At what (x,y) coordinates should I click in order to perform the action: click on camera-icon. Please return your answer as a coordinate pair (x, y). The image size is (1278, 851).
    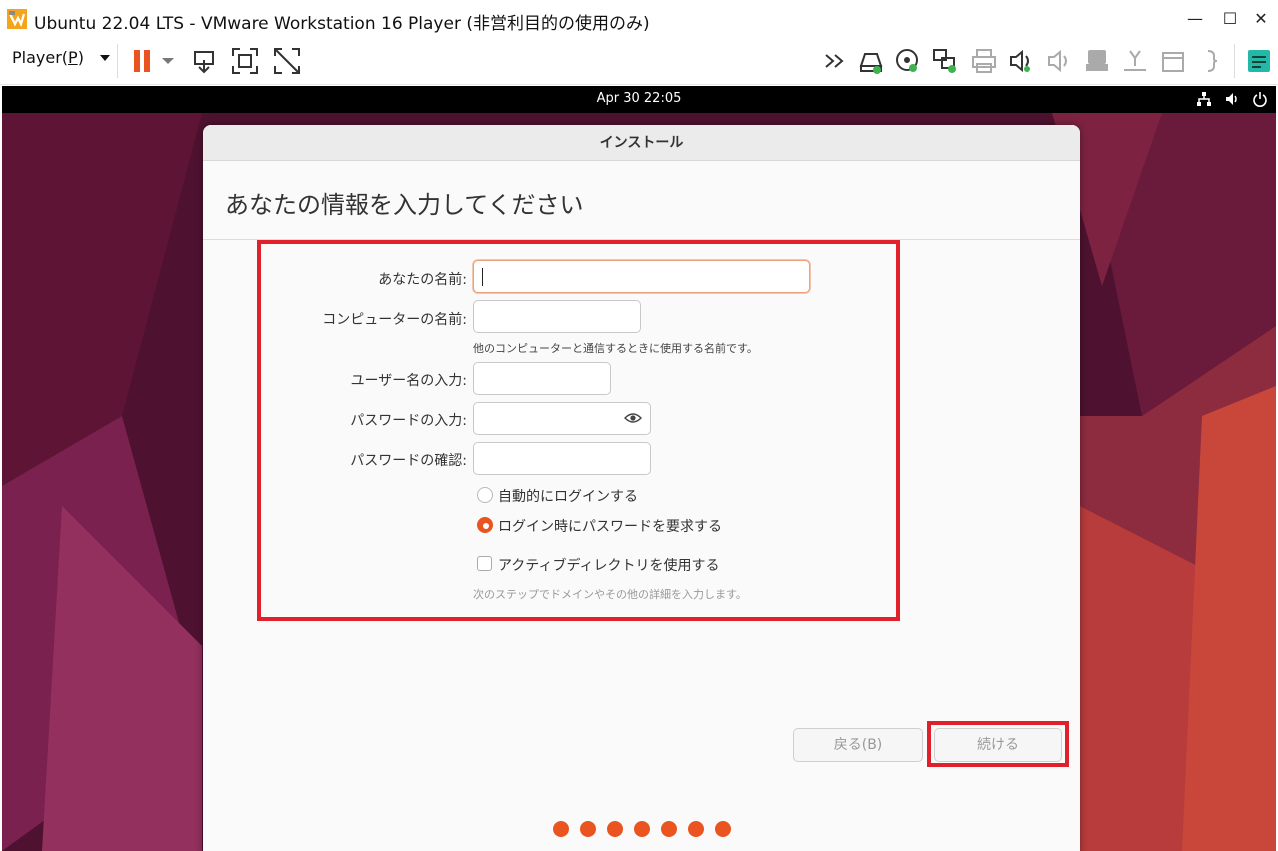
    Looking at the image, I should click on (1135, 61).